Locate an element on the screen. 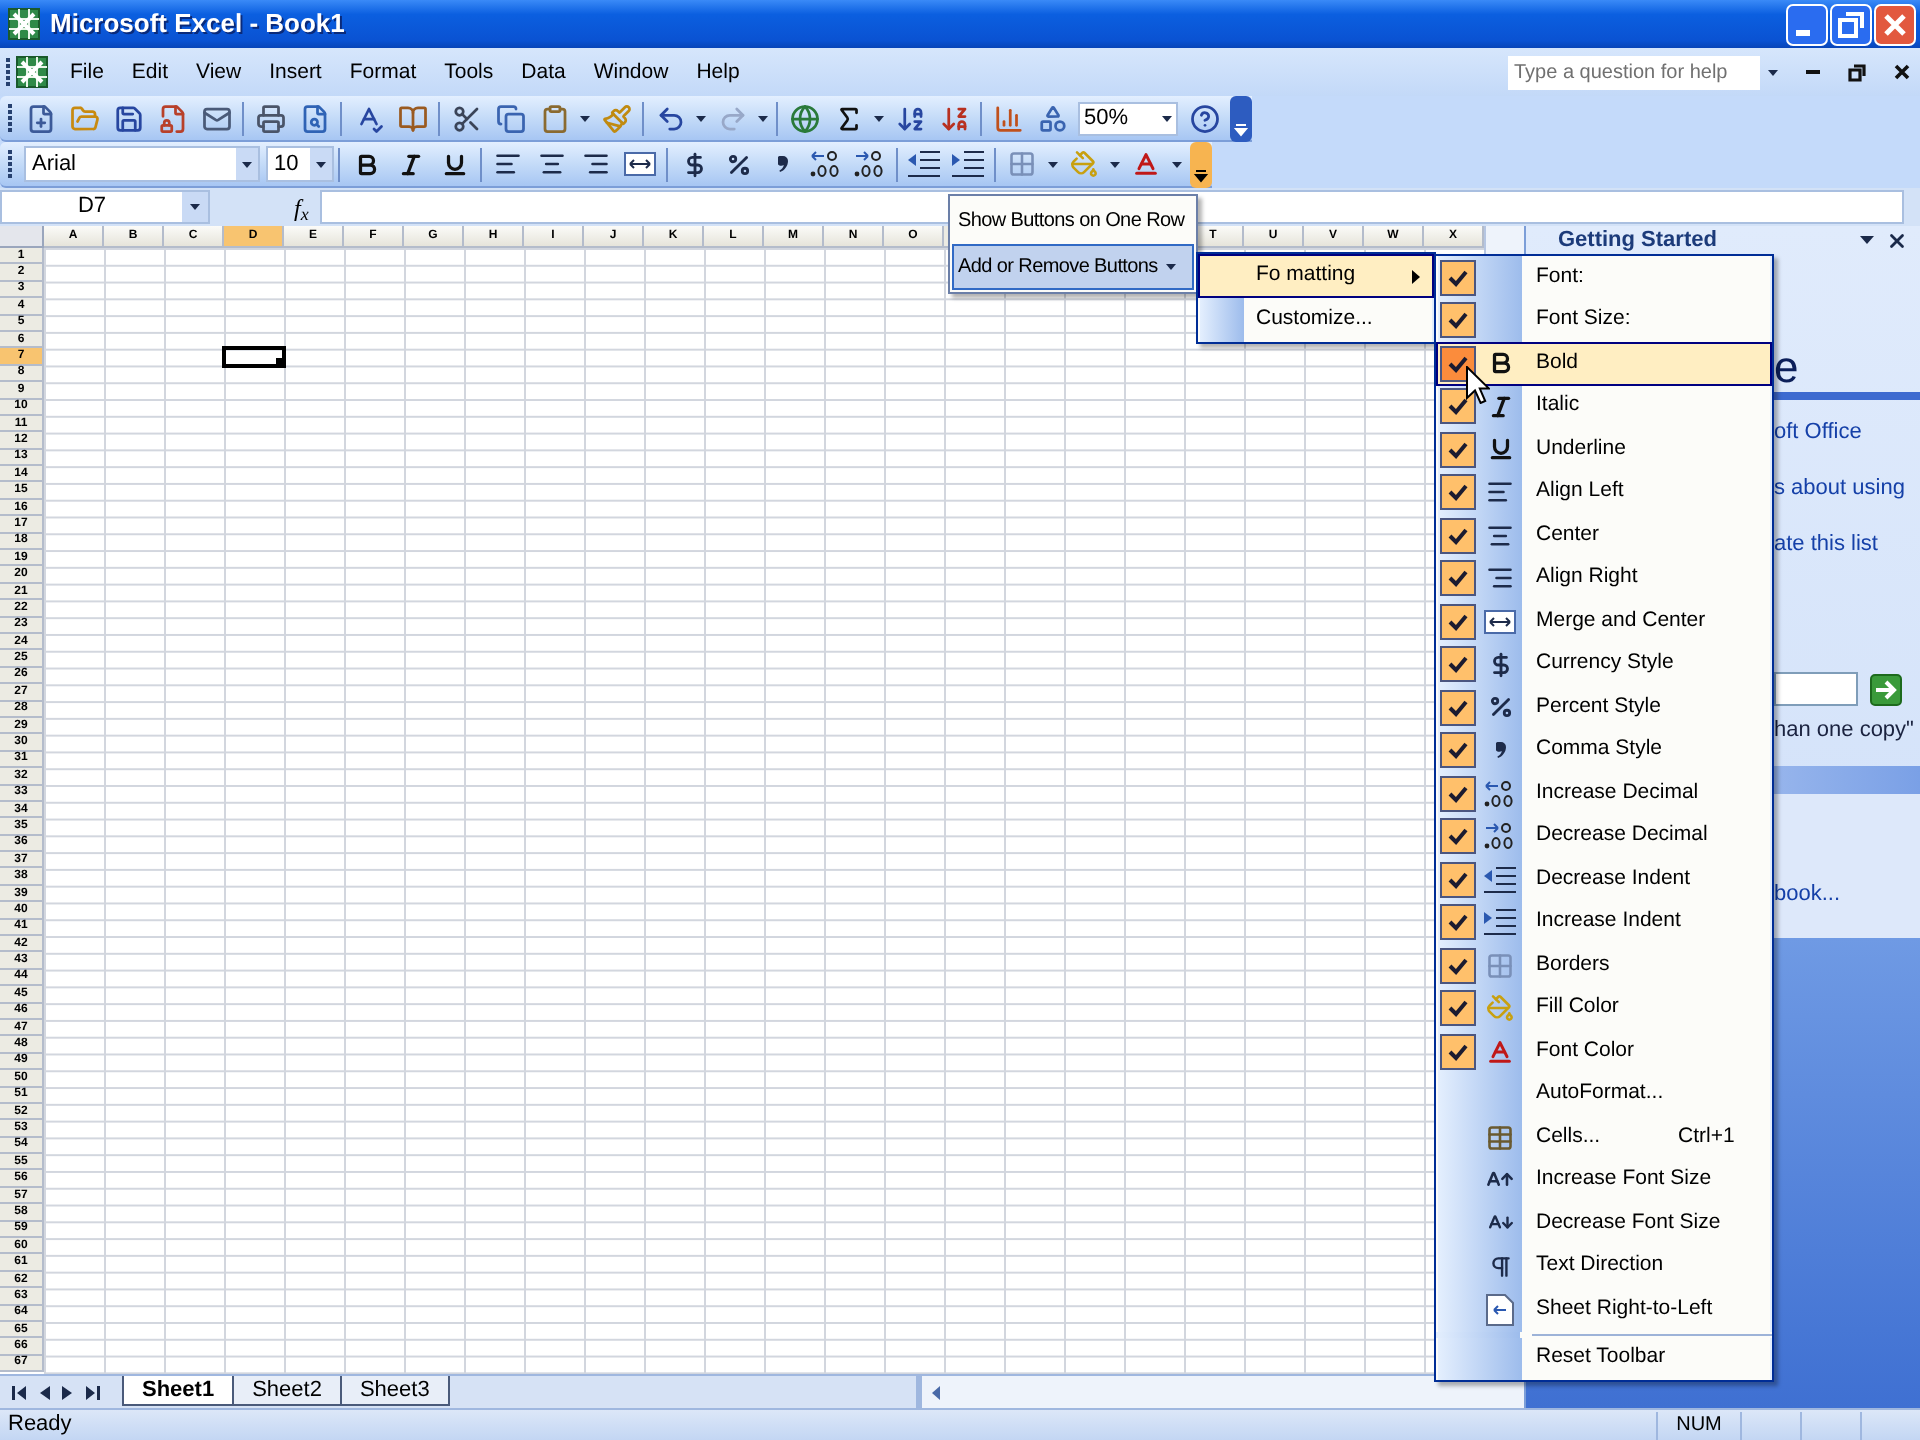 Image resolution: width=1920 pixels, height=1440 pixels. example-text: han one copy" is located at coordinates (1843, 730).